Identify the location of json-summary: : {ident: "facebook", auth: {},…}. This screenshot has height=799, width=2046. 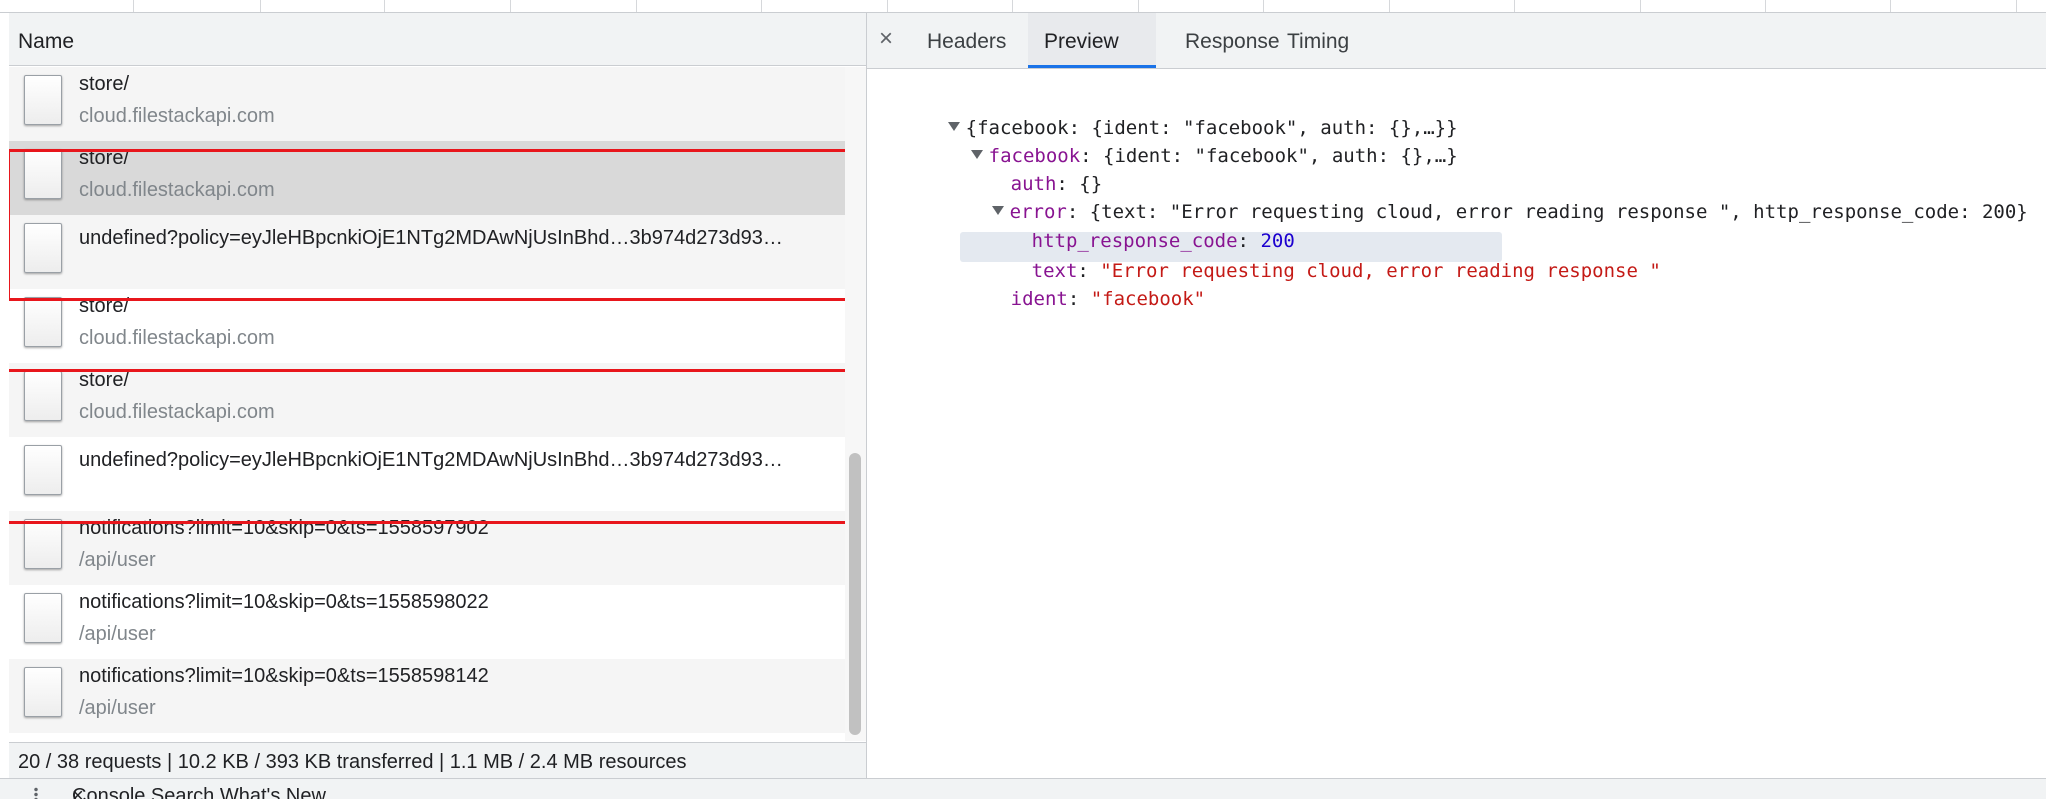
(1269, 156).